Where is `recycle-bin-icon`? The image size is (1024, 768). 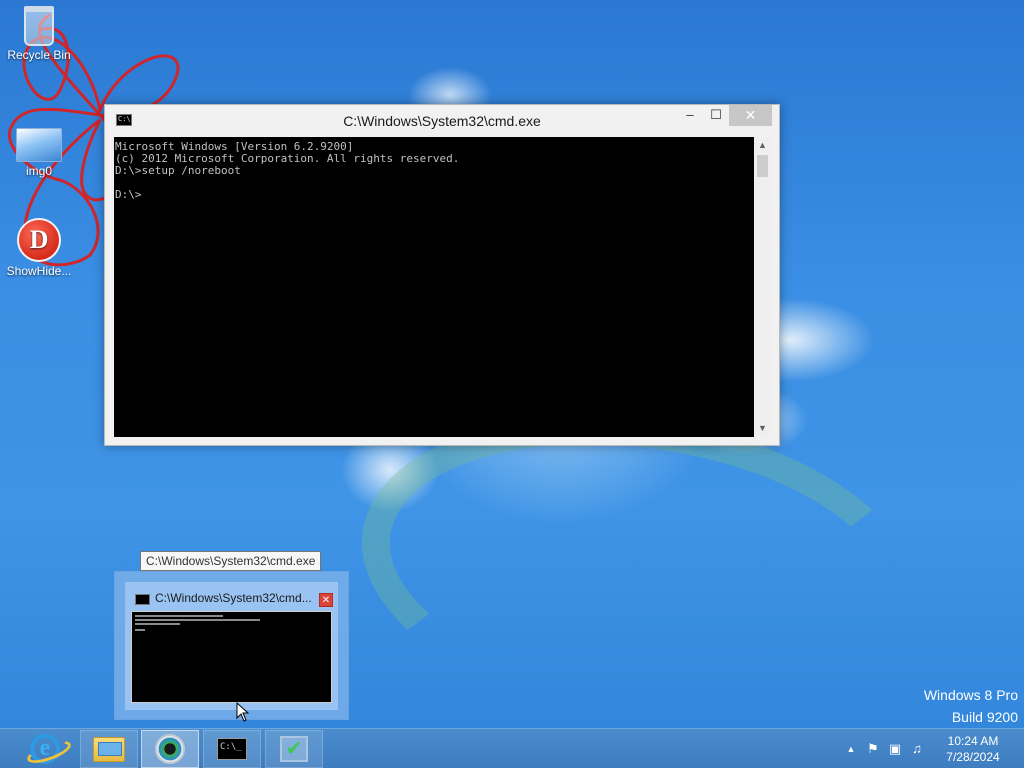
recycle-bin-icon is located at coordinates (39, 26).